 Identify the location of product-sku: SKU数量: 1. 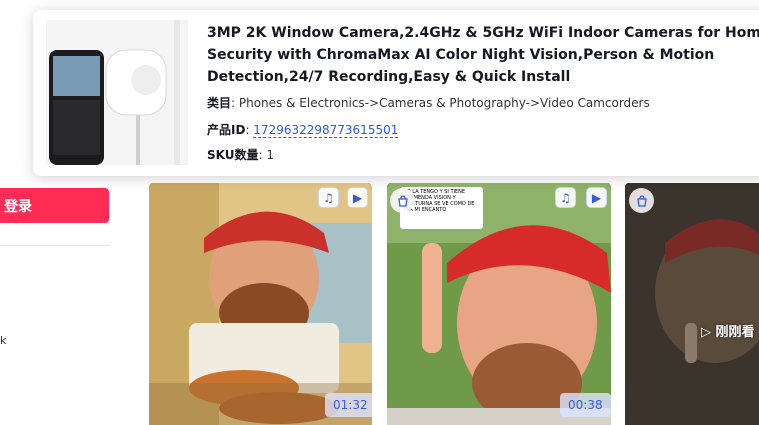
(240, 155).